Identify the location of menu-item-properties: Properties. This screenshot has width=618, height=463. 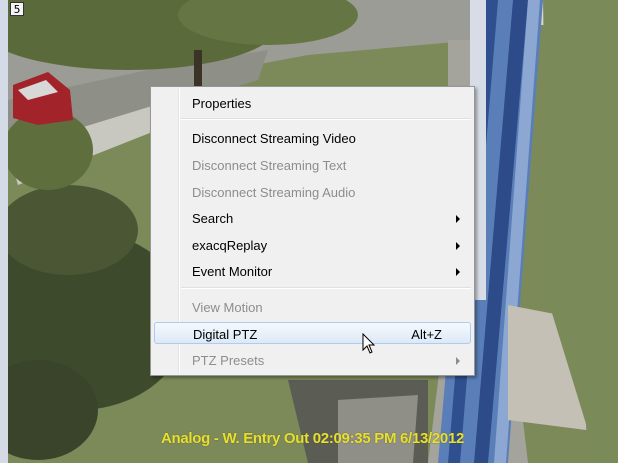
(312, 103).